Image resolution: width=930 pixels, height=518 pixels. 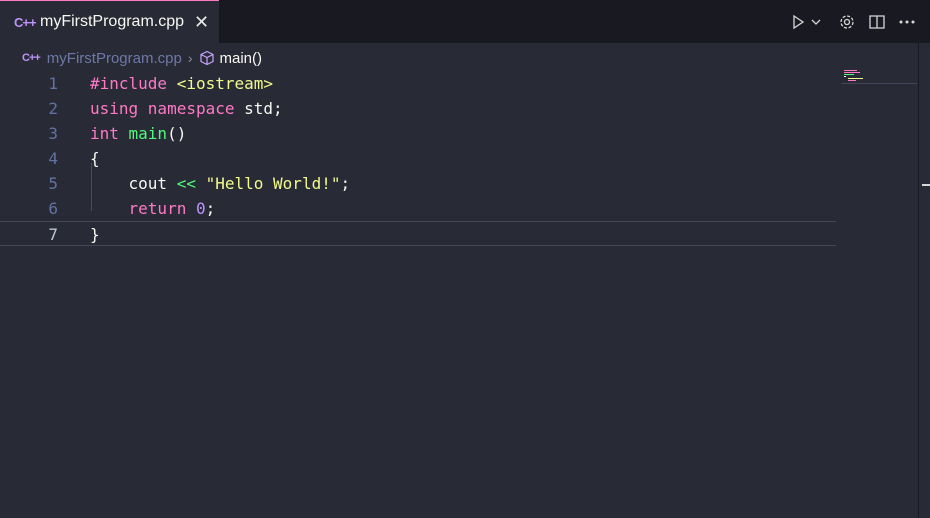 What do you see at coordinates (133, 83) in the screenshot?
I see `code-token: #include` at bounding box center [133, 83].